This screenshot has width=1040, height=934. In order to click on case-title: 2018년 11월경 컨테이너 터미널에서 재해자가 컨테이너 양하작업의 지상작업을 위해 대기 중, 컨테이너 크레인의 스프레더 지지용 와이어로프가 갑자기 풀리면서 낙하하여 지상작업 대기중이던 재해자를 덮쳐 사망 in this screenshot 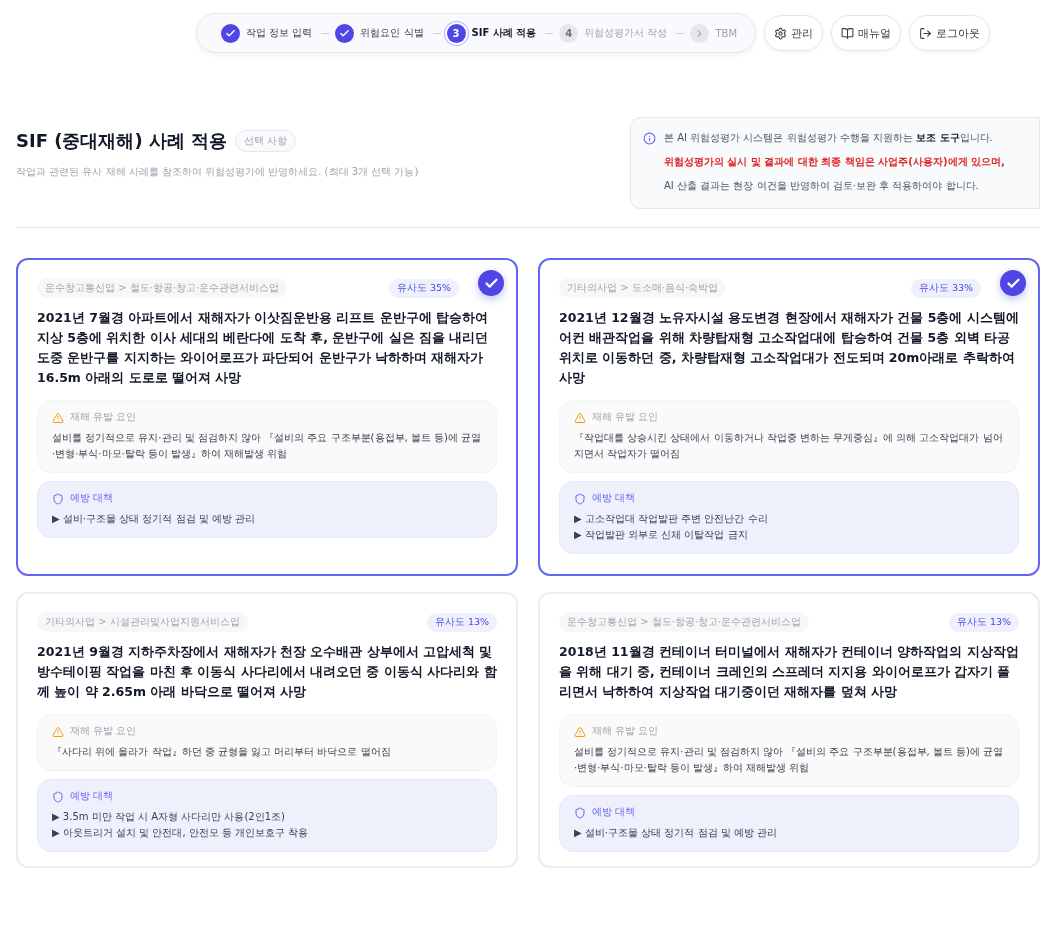, I will do `click(789, 672)`.